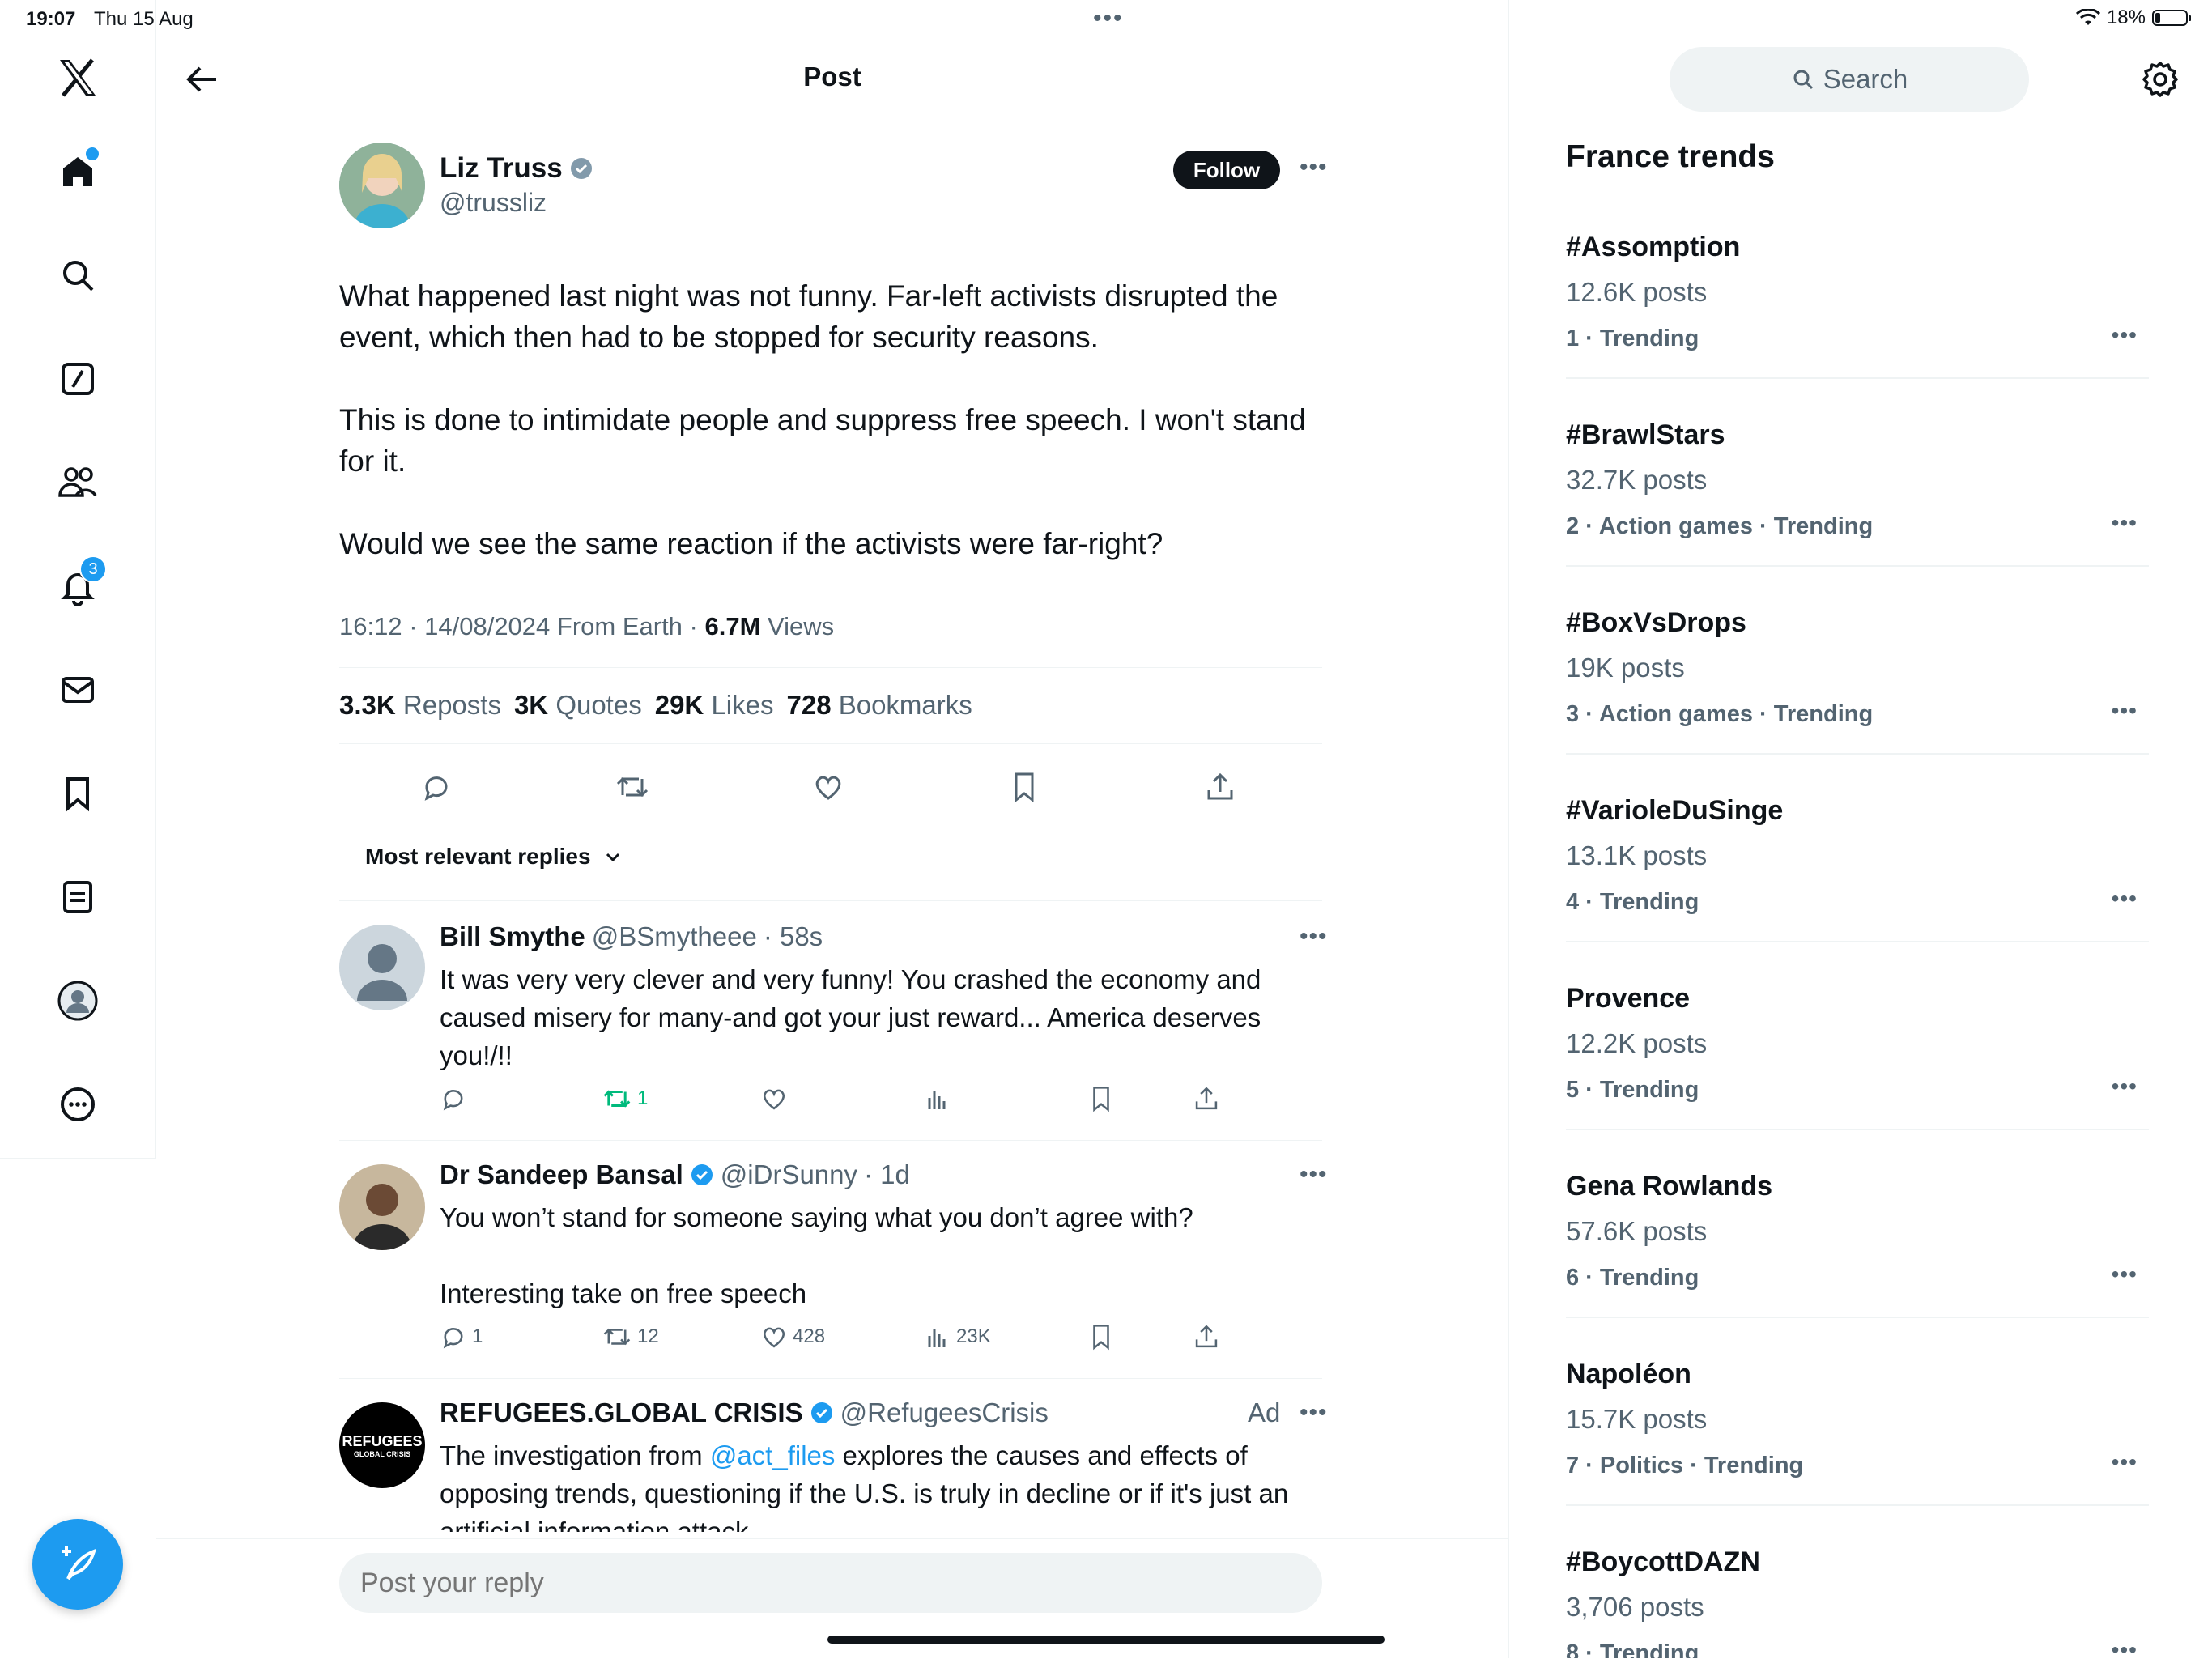  Describe the element at coordinates (794, 936) in the screenshot. I see `reply-time: · 58s` at that location.